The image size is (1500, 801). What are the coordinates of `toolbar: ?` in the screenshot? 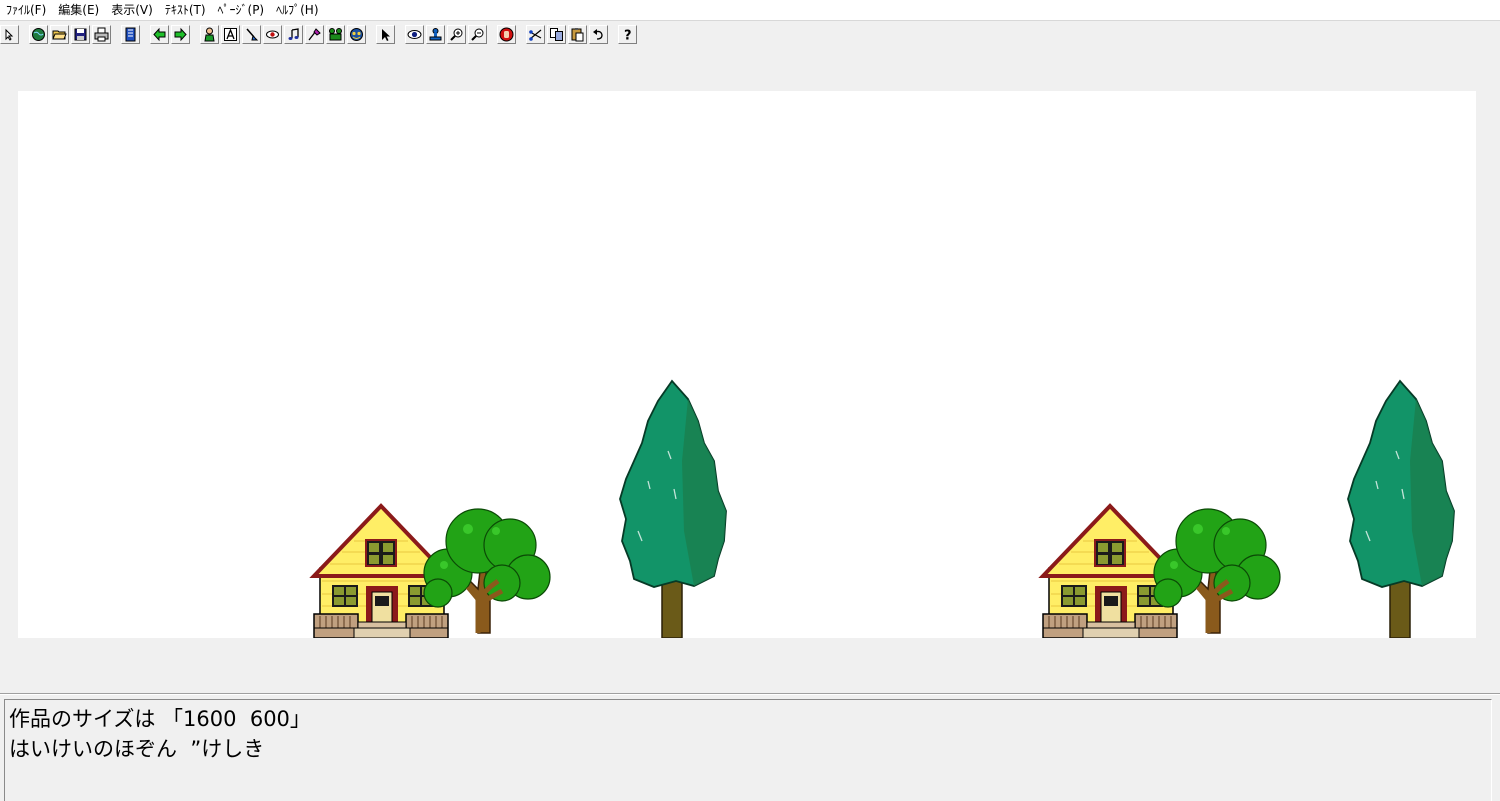 It's located at (750, 34).